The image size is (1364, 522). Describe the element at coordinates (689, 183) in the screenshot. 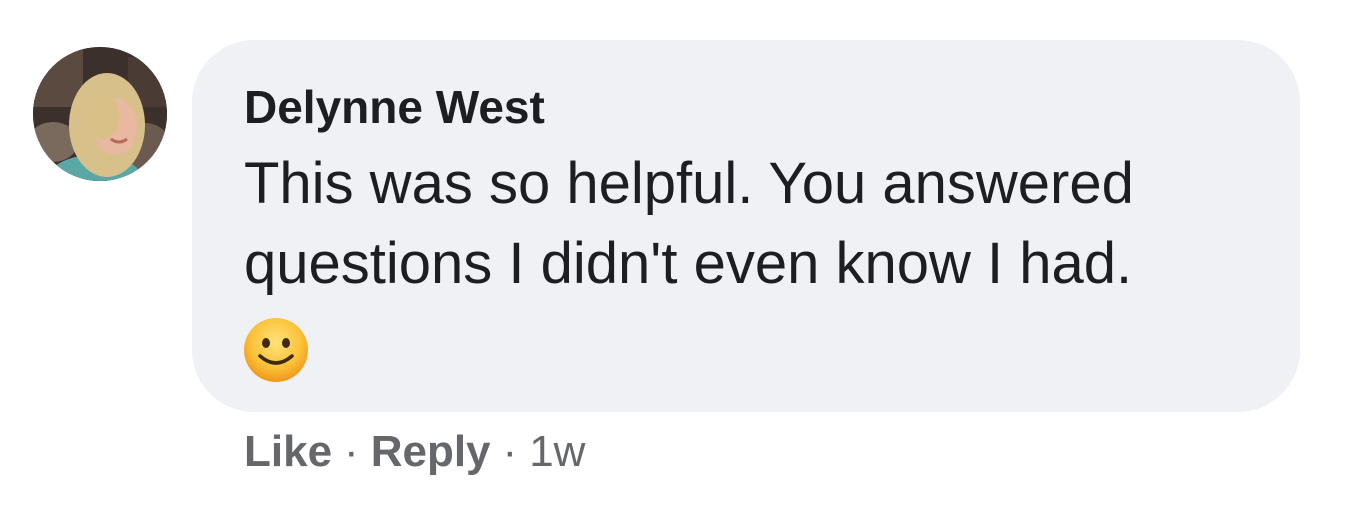

I see `comment-text-line: This was so helpful. You answered` at that location.